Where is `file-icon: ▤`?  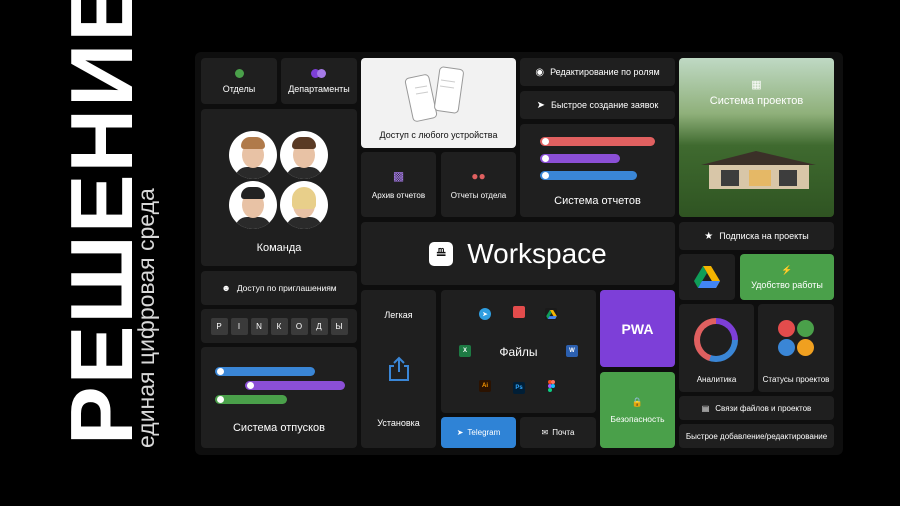 file-icon: ▤ is located at coordinates (705, 408).